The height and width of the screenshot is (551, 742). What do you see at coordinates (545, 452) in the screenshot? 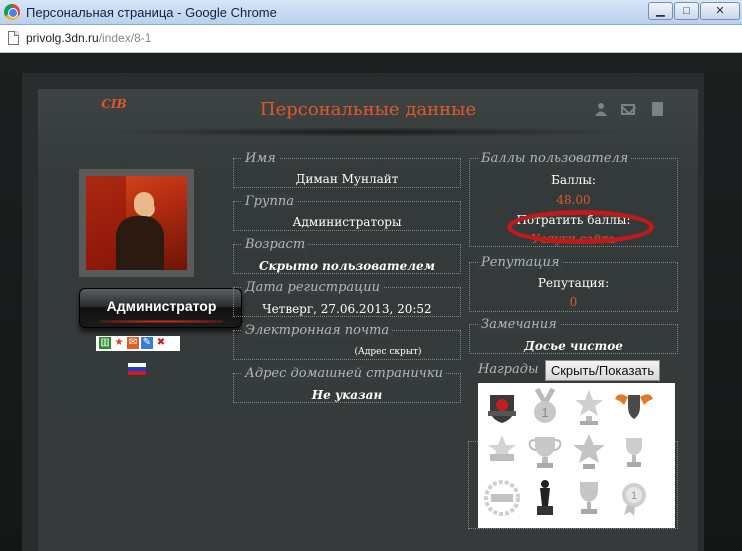
I see `cup-award-icon` at bounding box center [545, 452].